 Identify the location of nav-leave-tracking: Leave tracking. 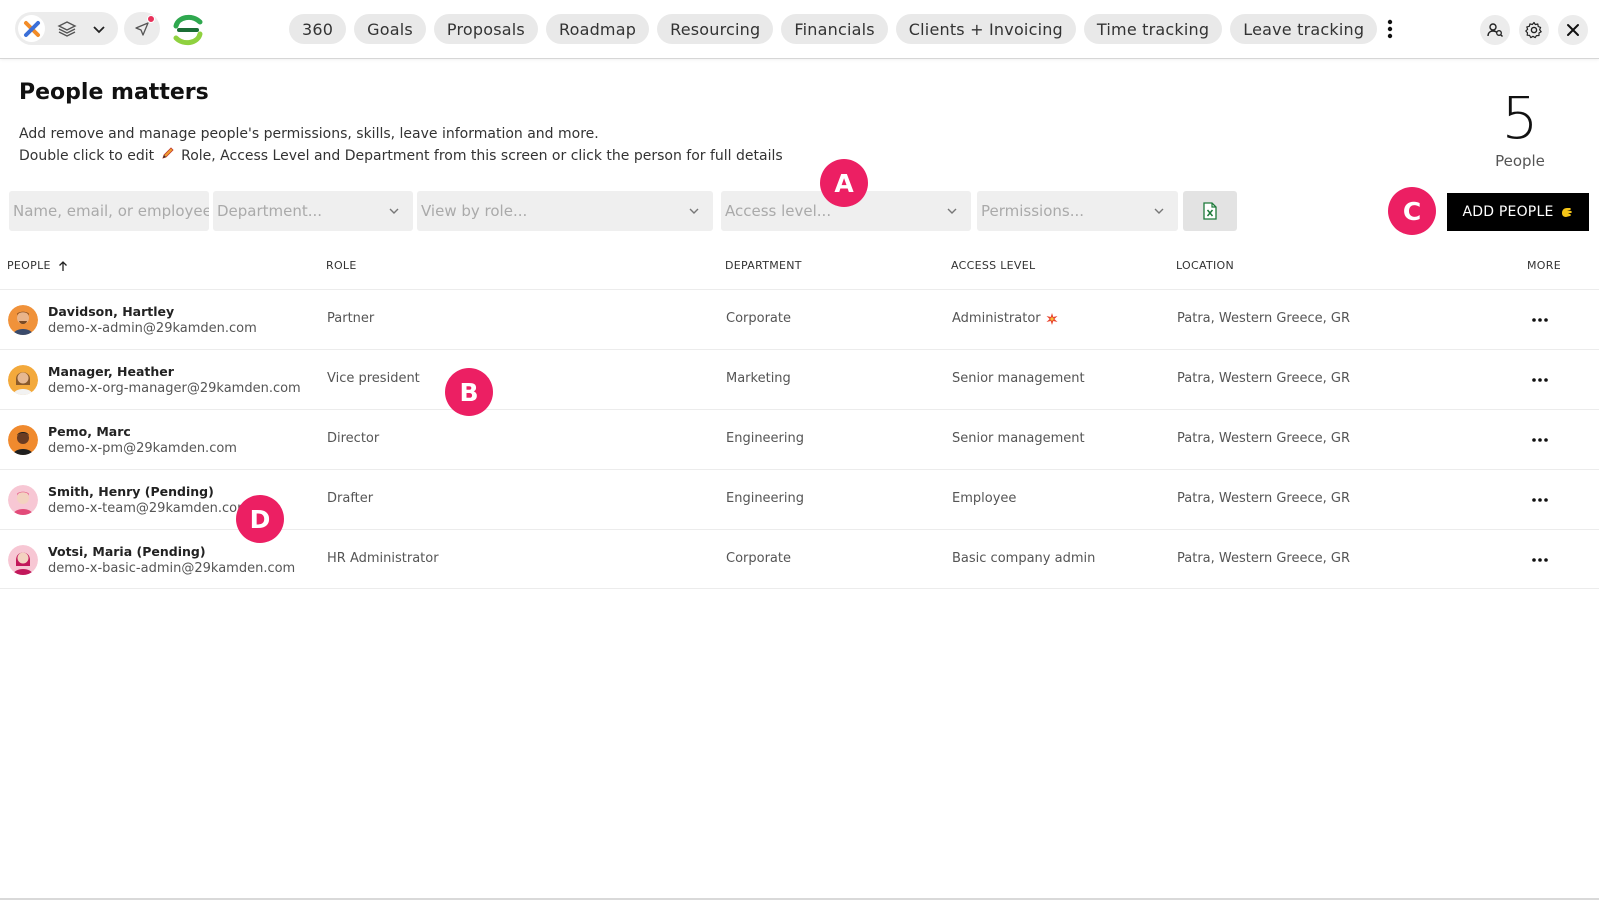
(1304, 29).